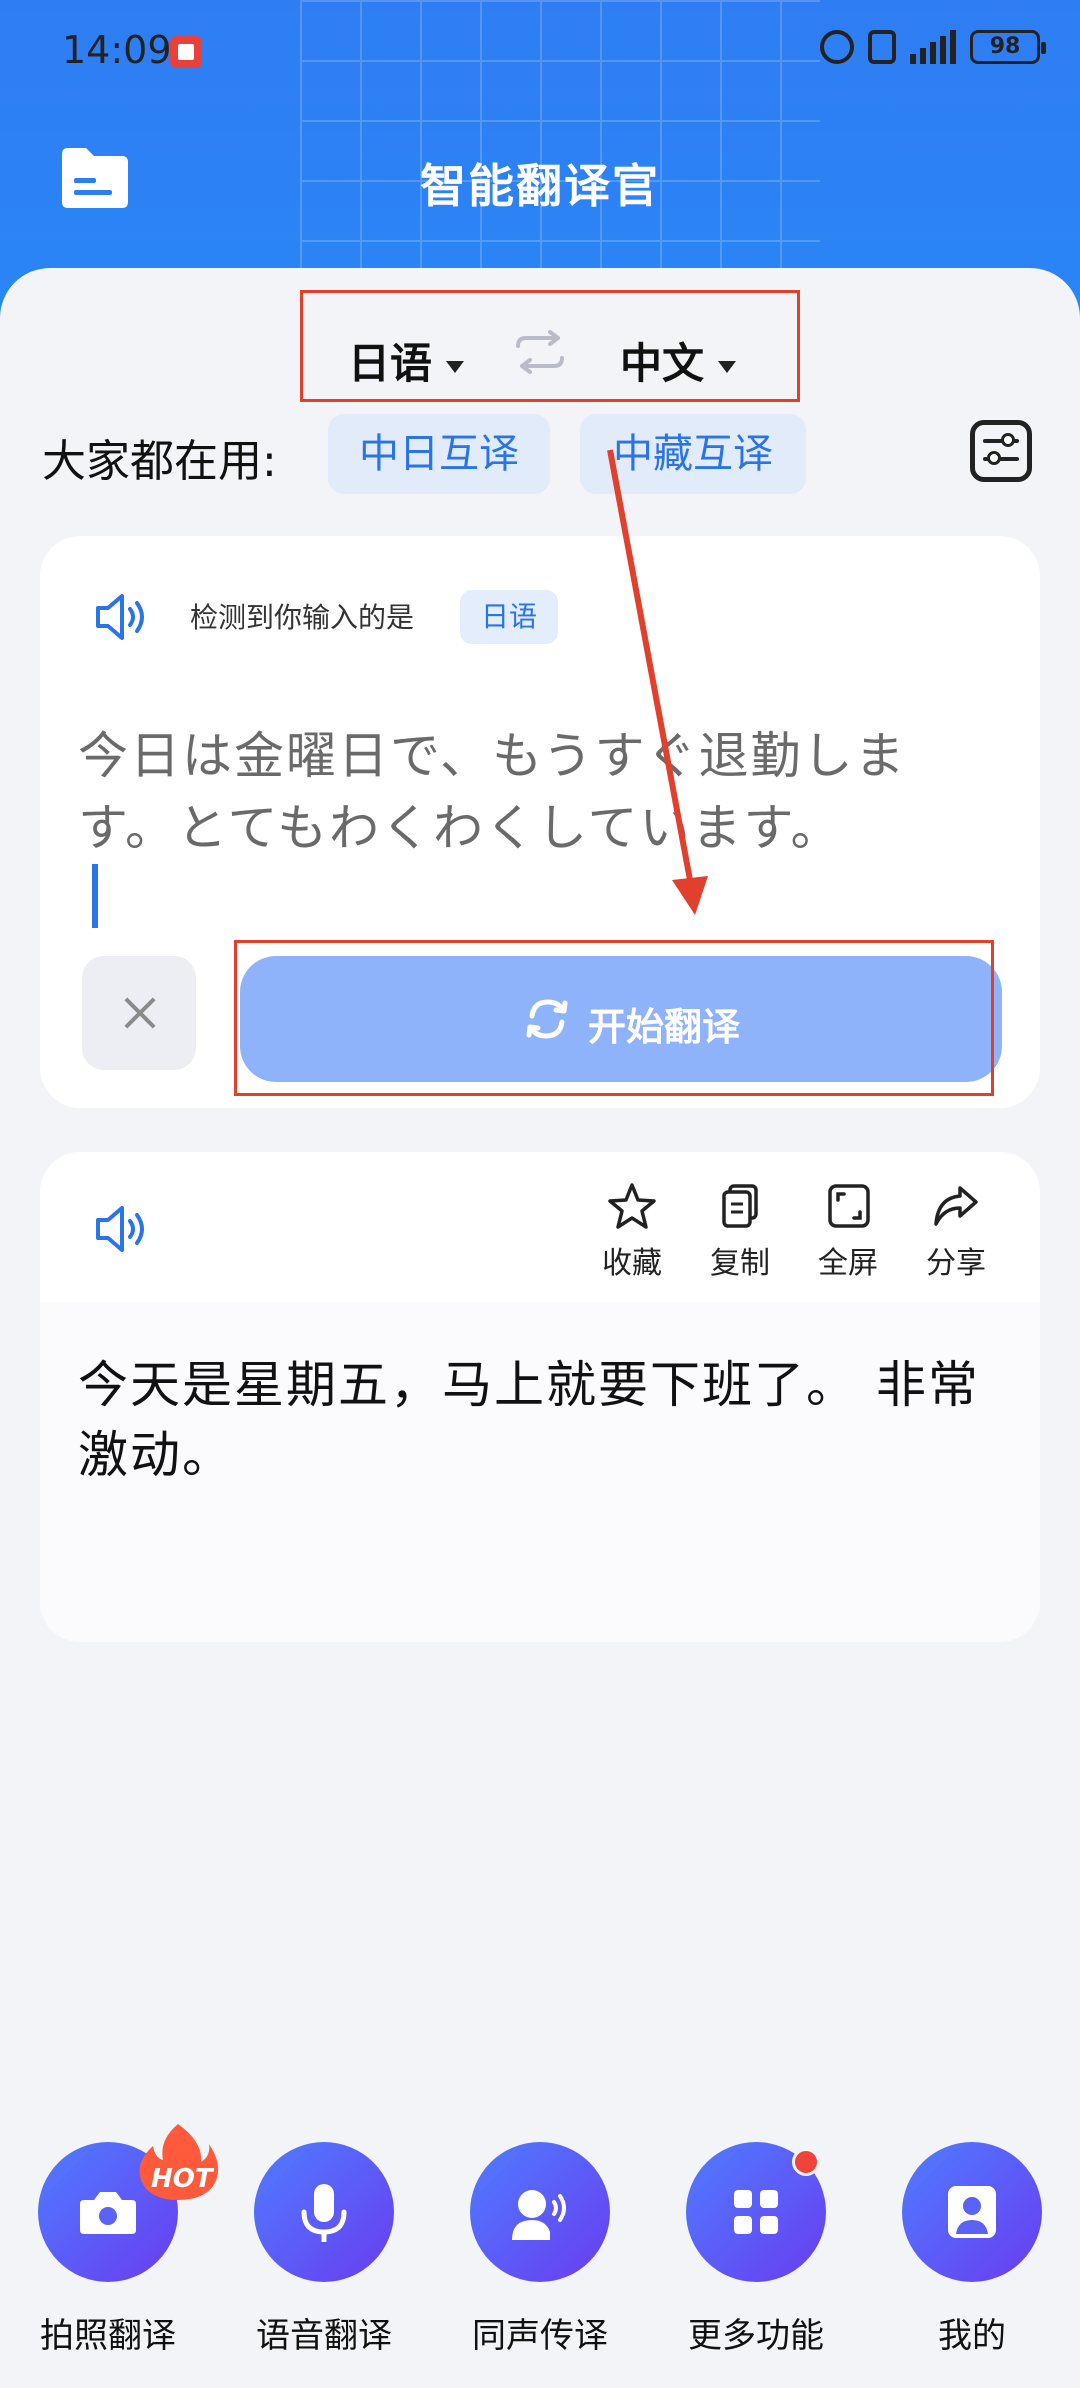 Image resolution: width=1080 pixels, height=2388 pixels. I want to click on detect-language-text: 检测到你输入的是, so click(302, 617).